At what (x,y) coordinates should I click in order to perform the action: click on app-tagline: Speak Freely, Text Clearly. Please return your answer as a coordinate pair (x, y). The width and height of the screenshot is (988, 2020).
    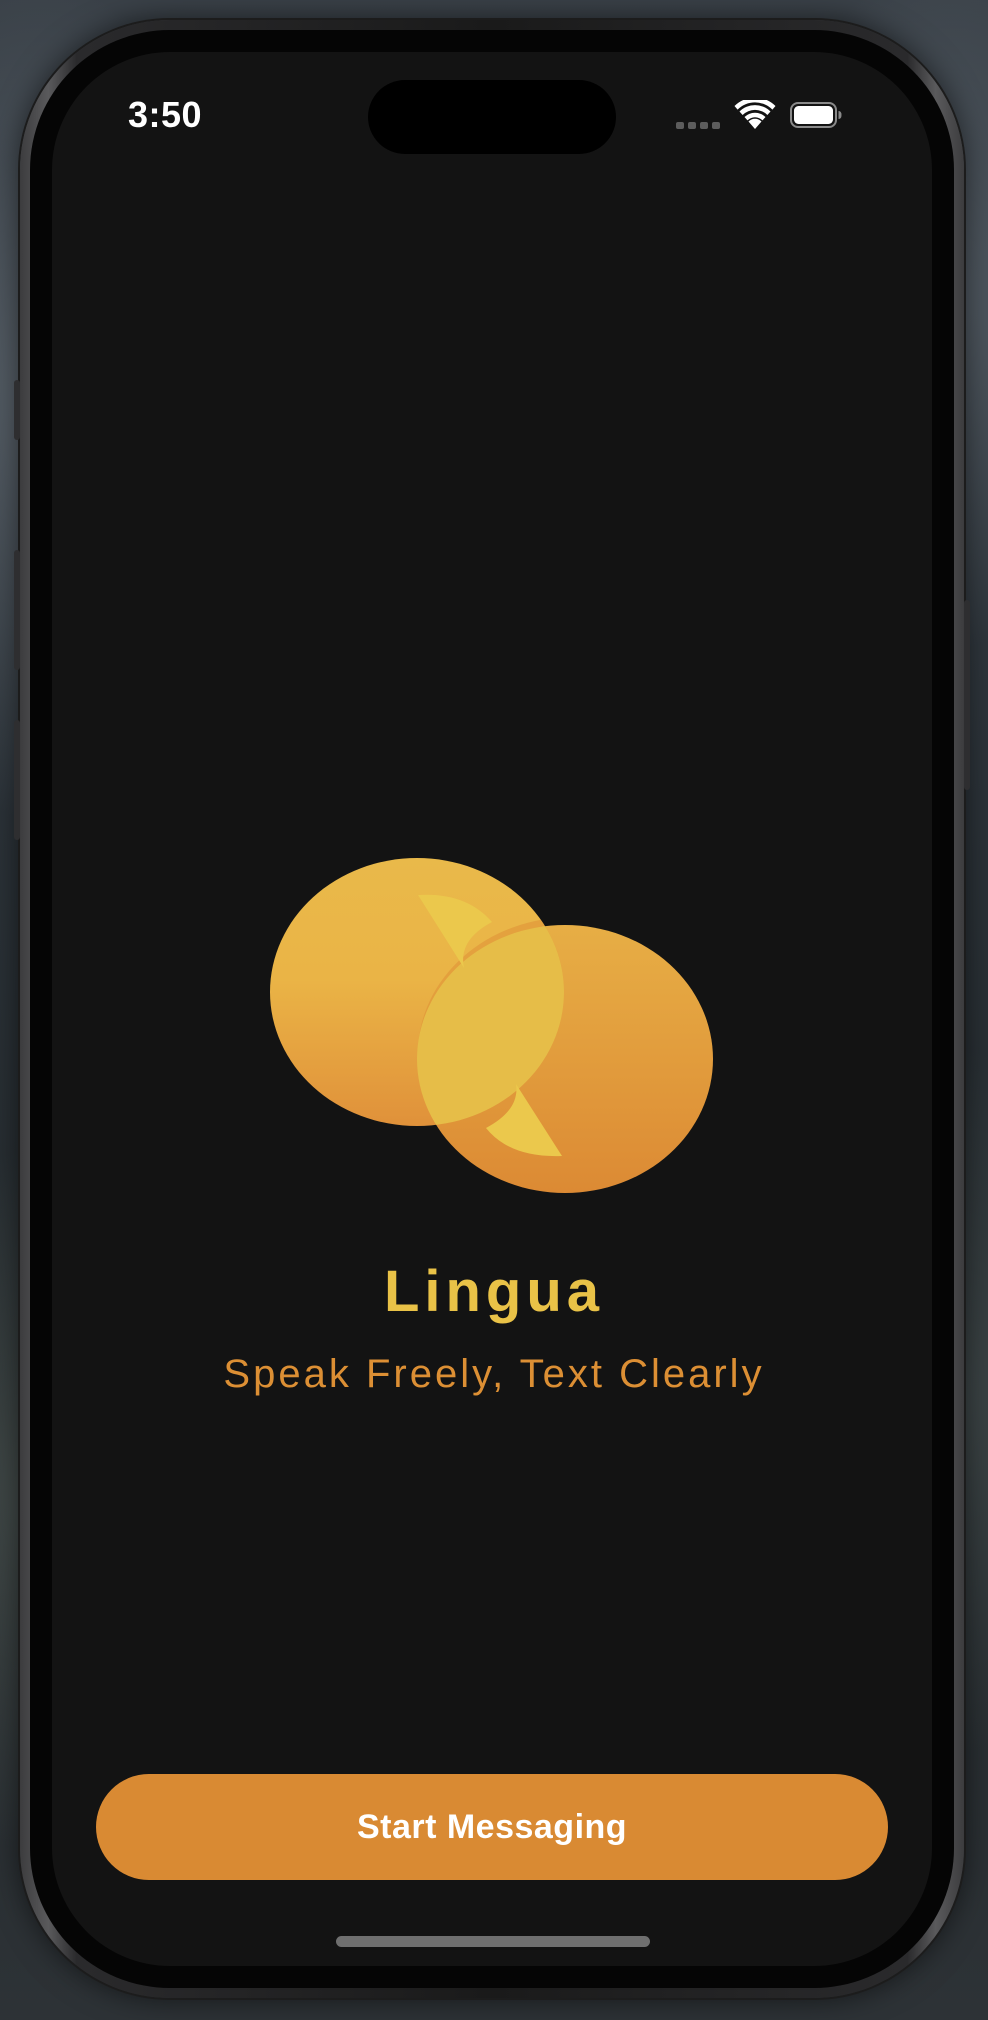
    Looking at the image, I should click on (494, 1374).